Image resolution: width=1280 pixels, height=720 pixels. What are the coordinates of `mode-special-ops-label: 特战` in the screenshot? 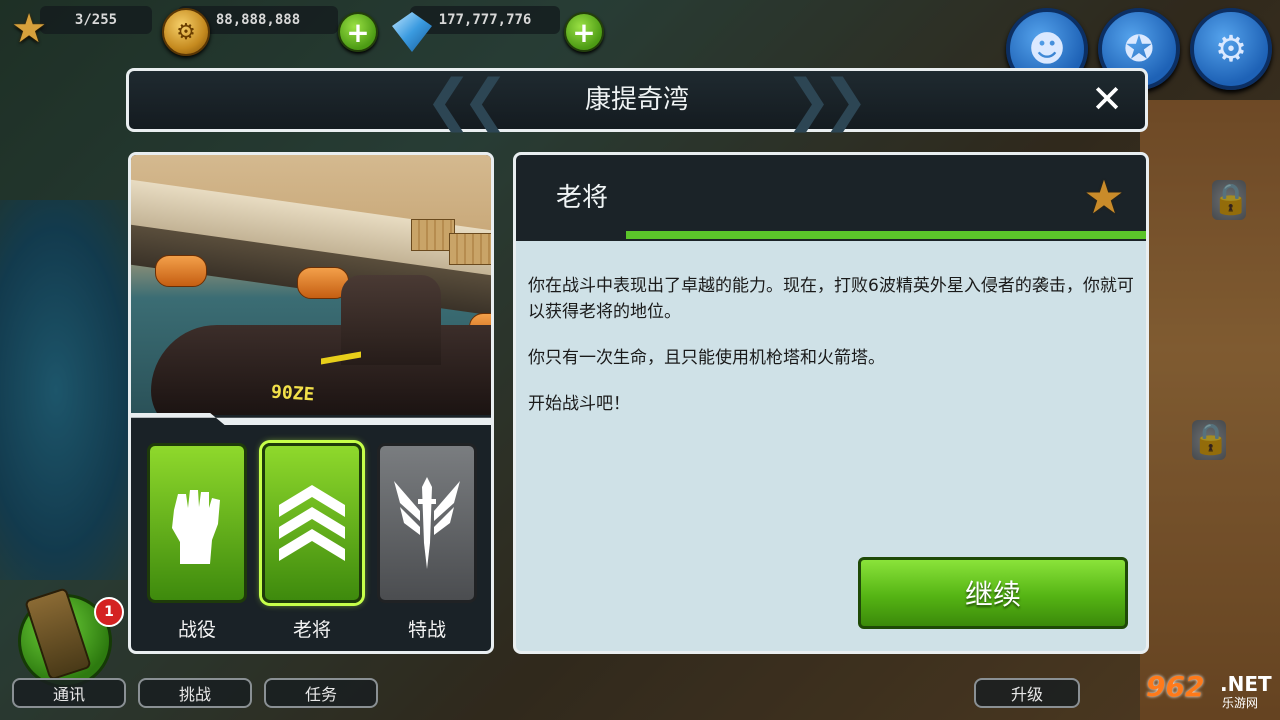 It's located at (426, 630).